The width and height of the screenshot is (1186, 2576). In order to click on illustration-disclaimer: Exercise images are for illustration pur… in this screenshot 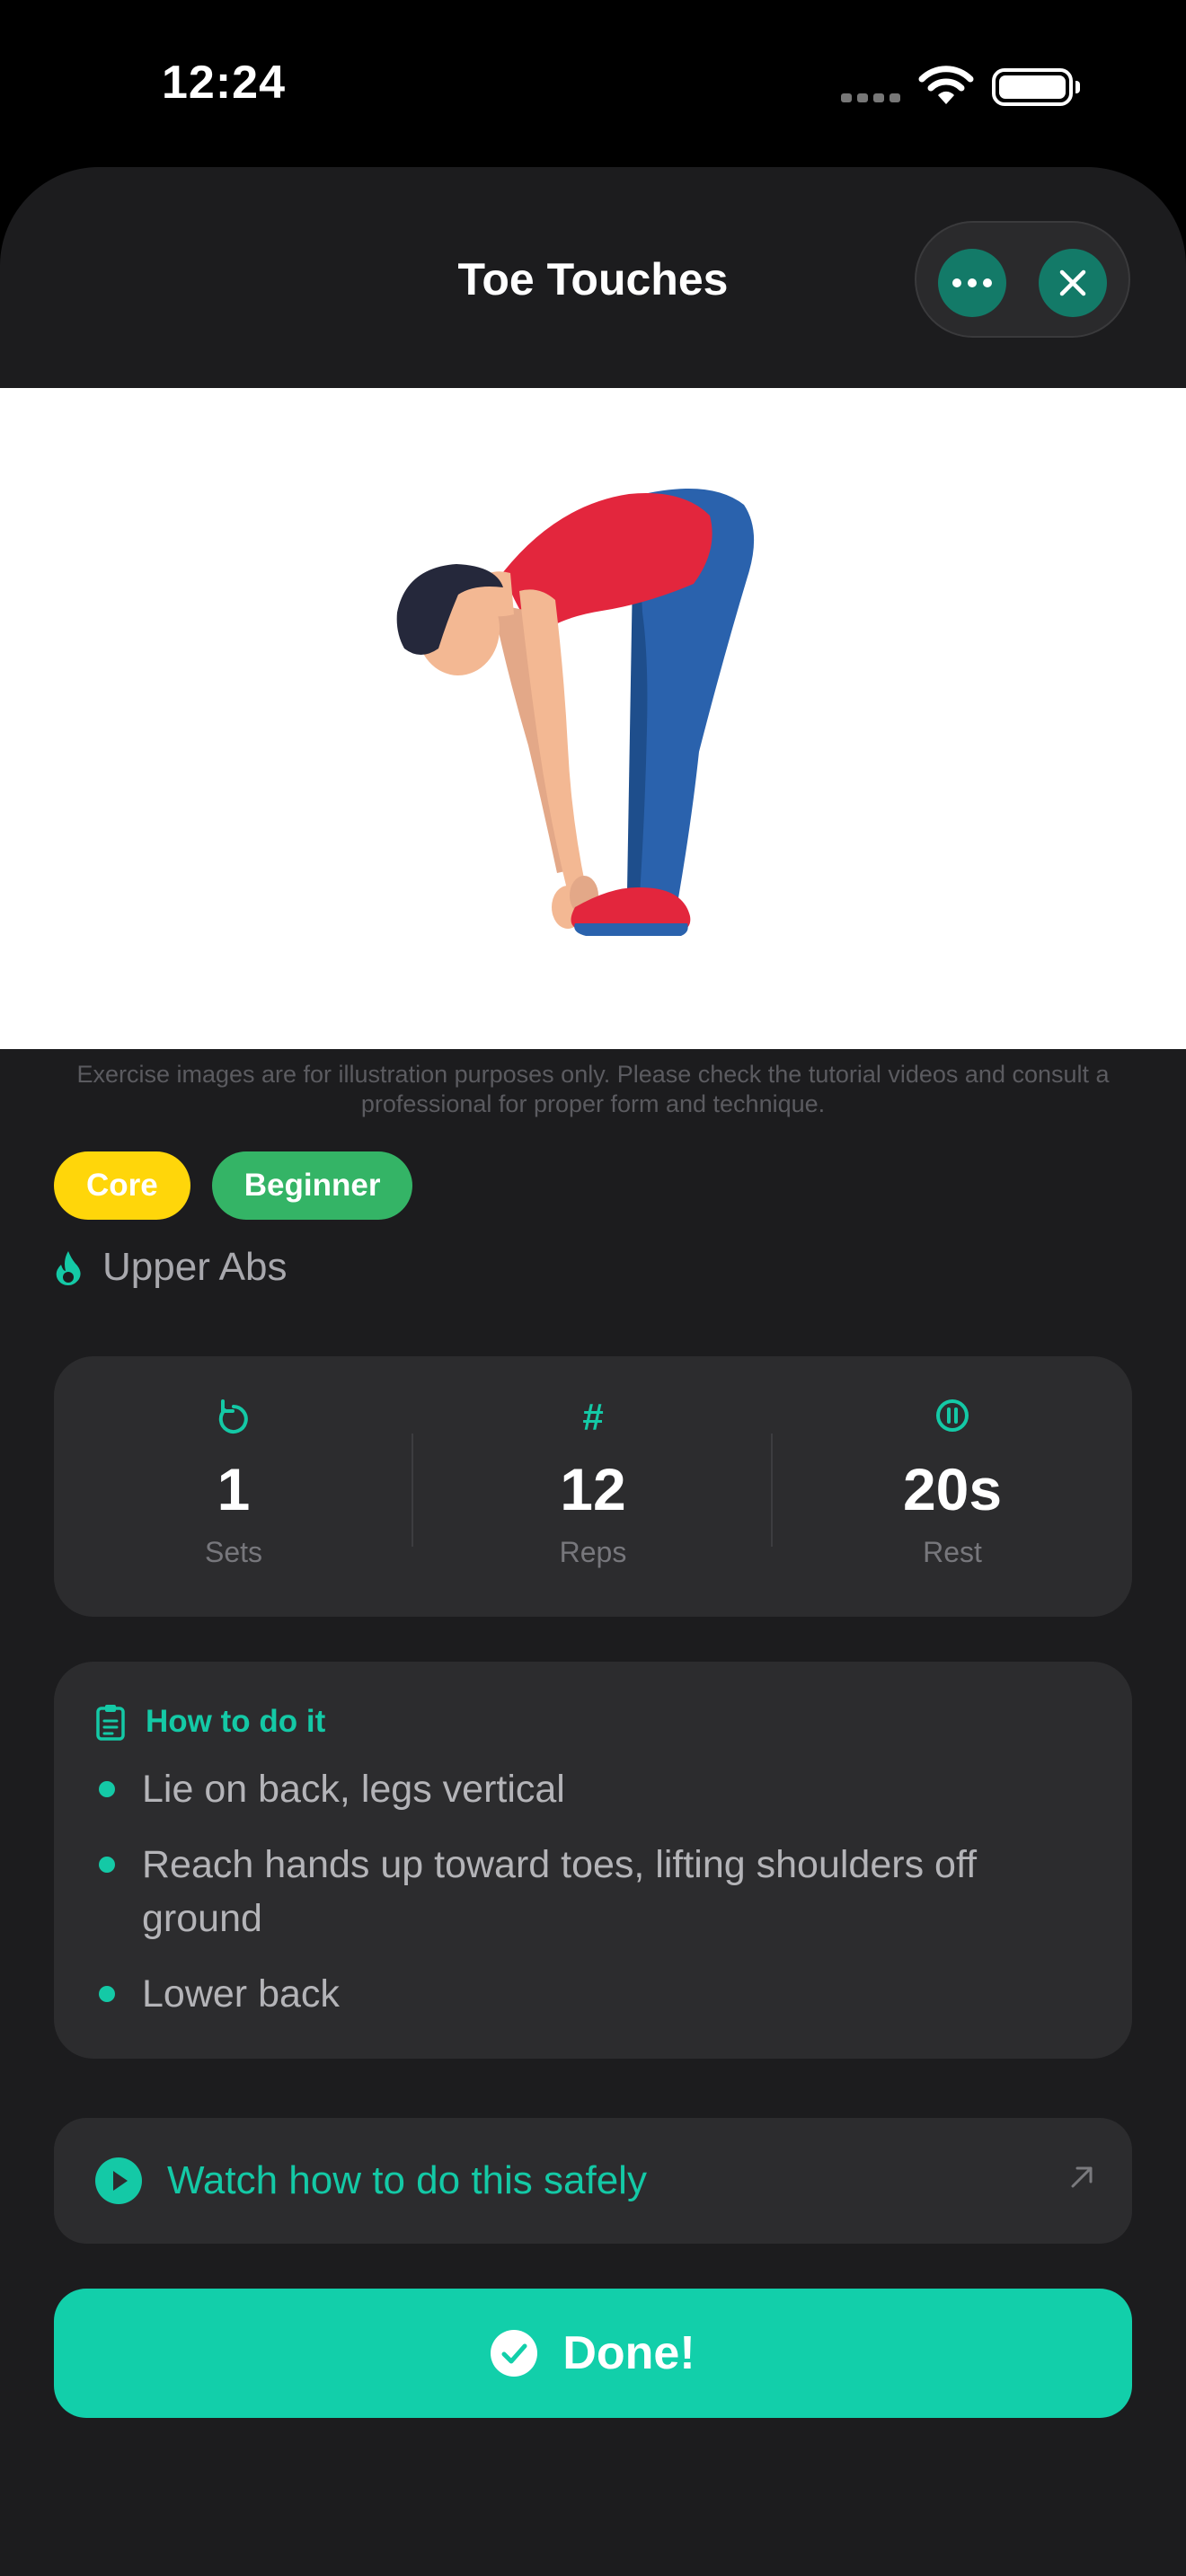, I will do `click(593, 1089)`.